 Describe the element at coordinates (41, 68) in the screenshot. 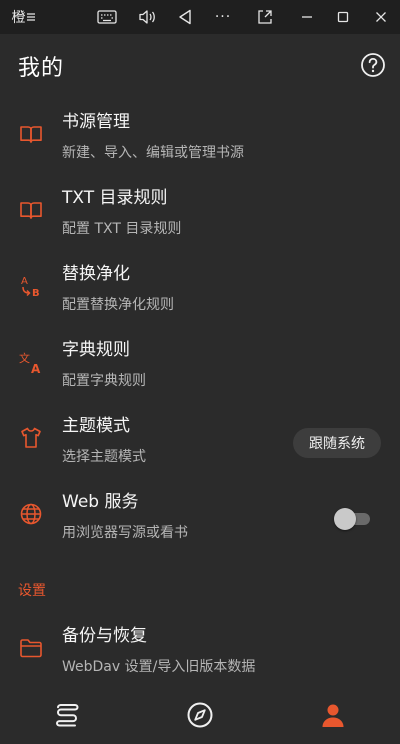

I see `page-title: 我的` at that location.